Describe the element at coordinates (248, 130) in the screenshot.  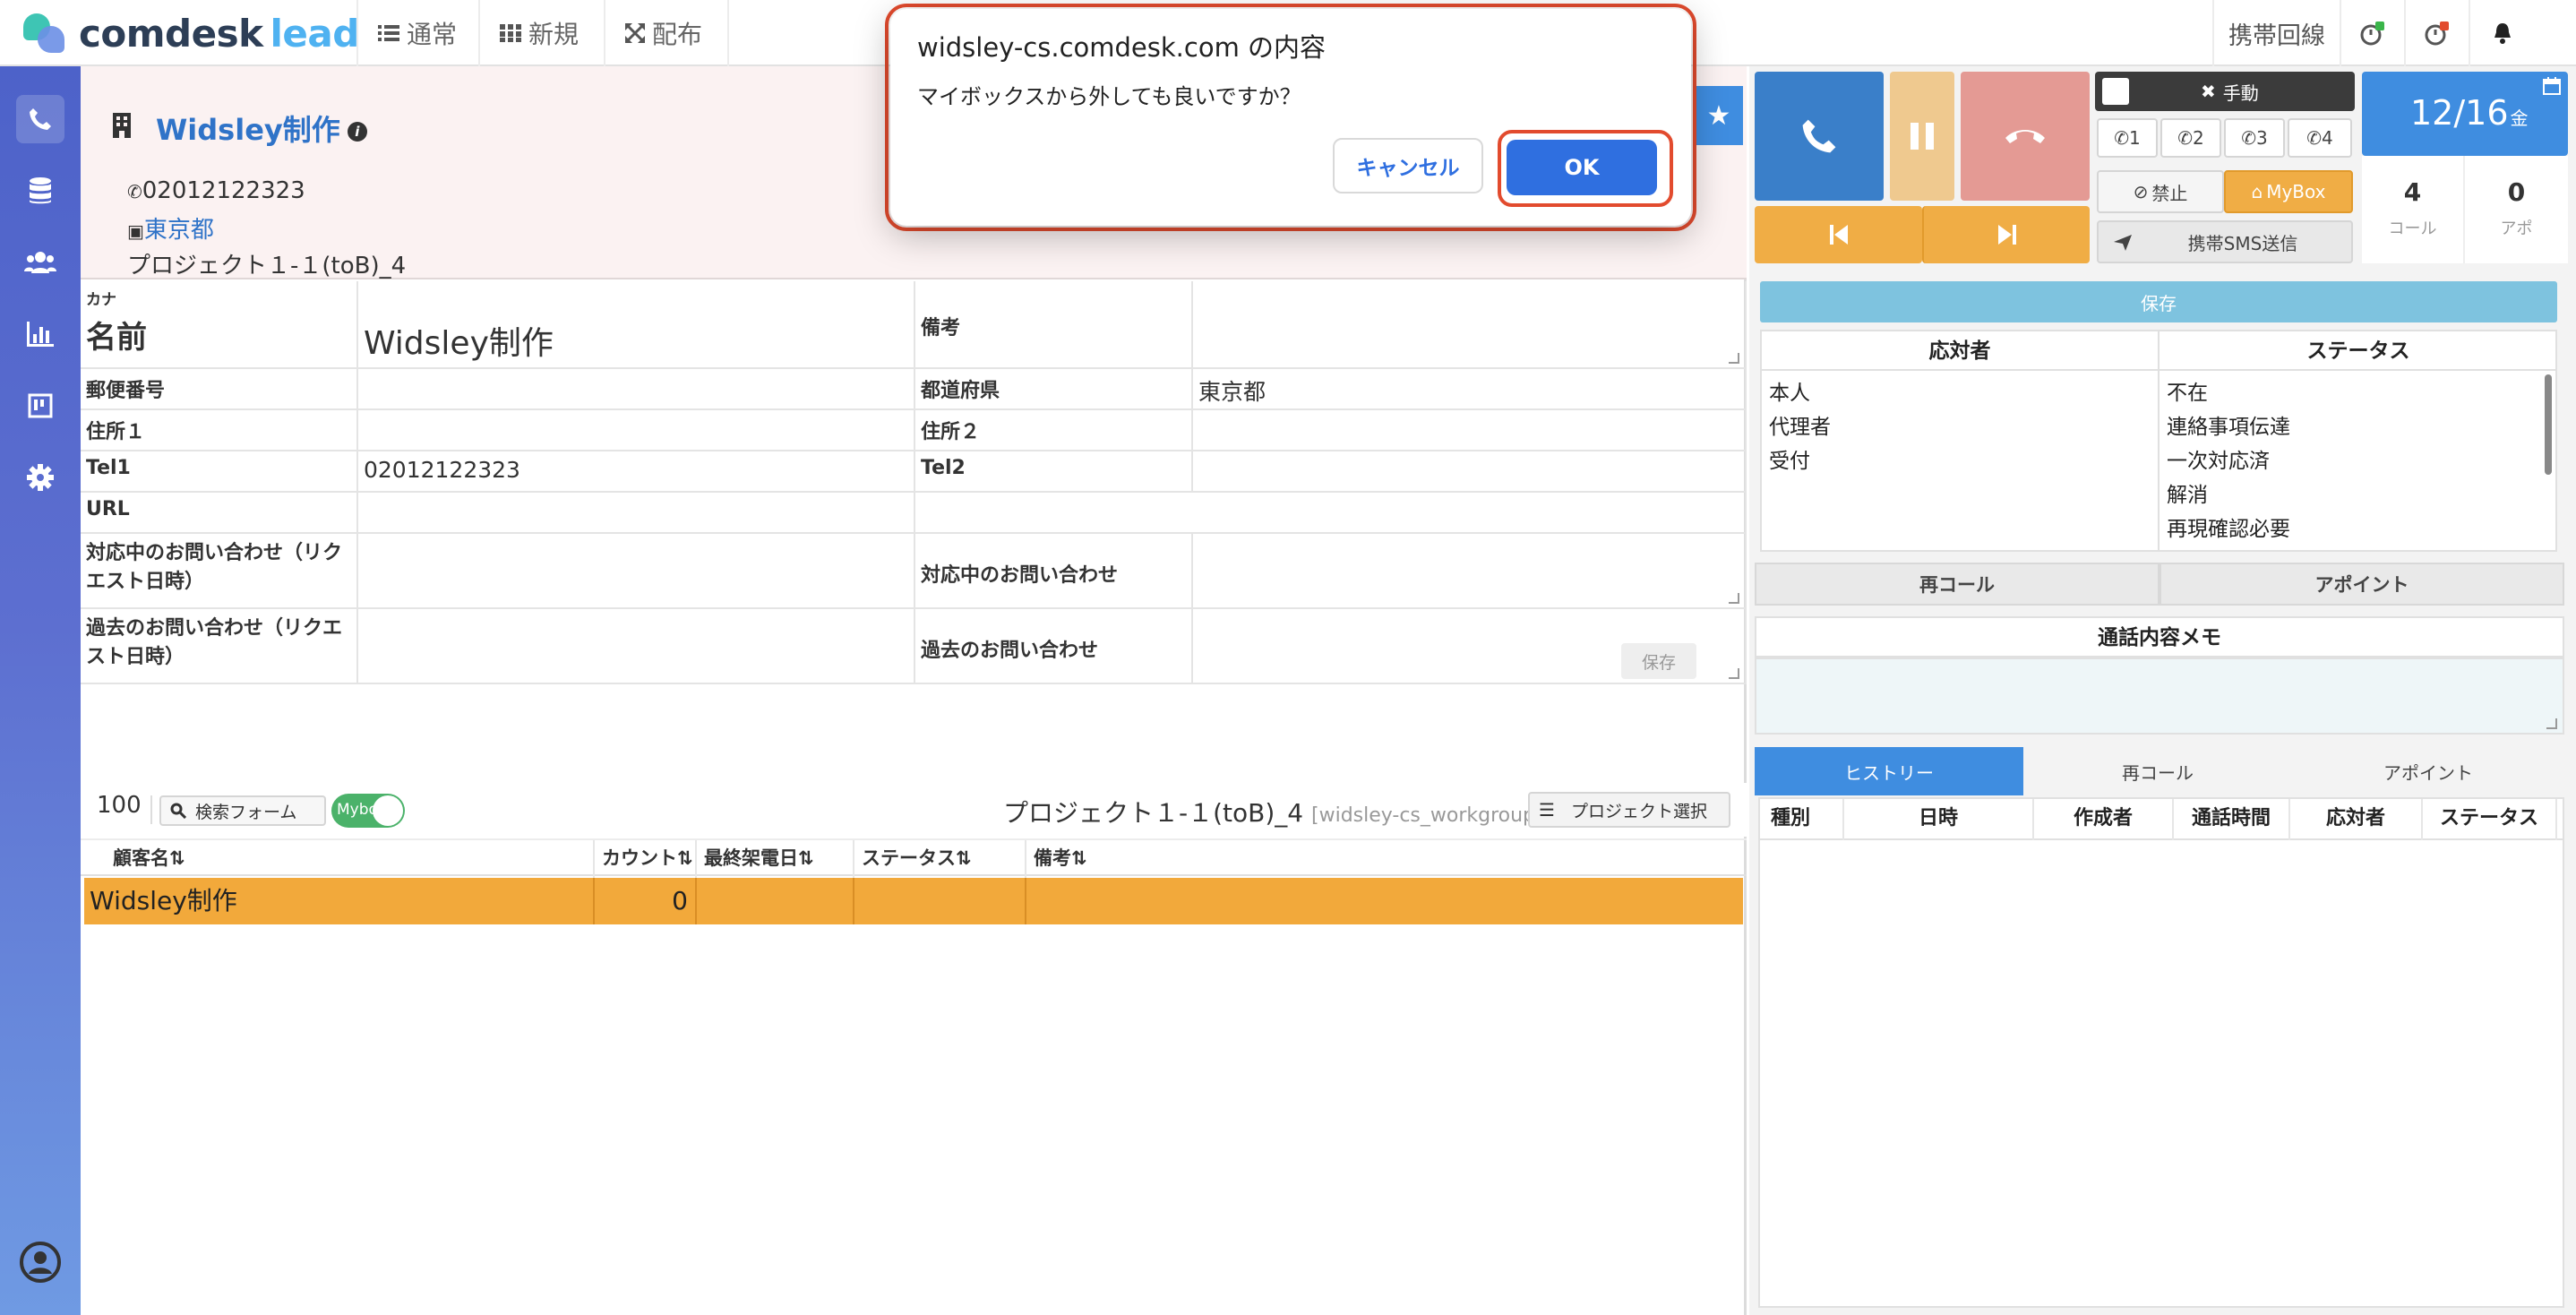
I see `company-name-text: Widsley制作` at that location.